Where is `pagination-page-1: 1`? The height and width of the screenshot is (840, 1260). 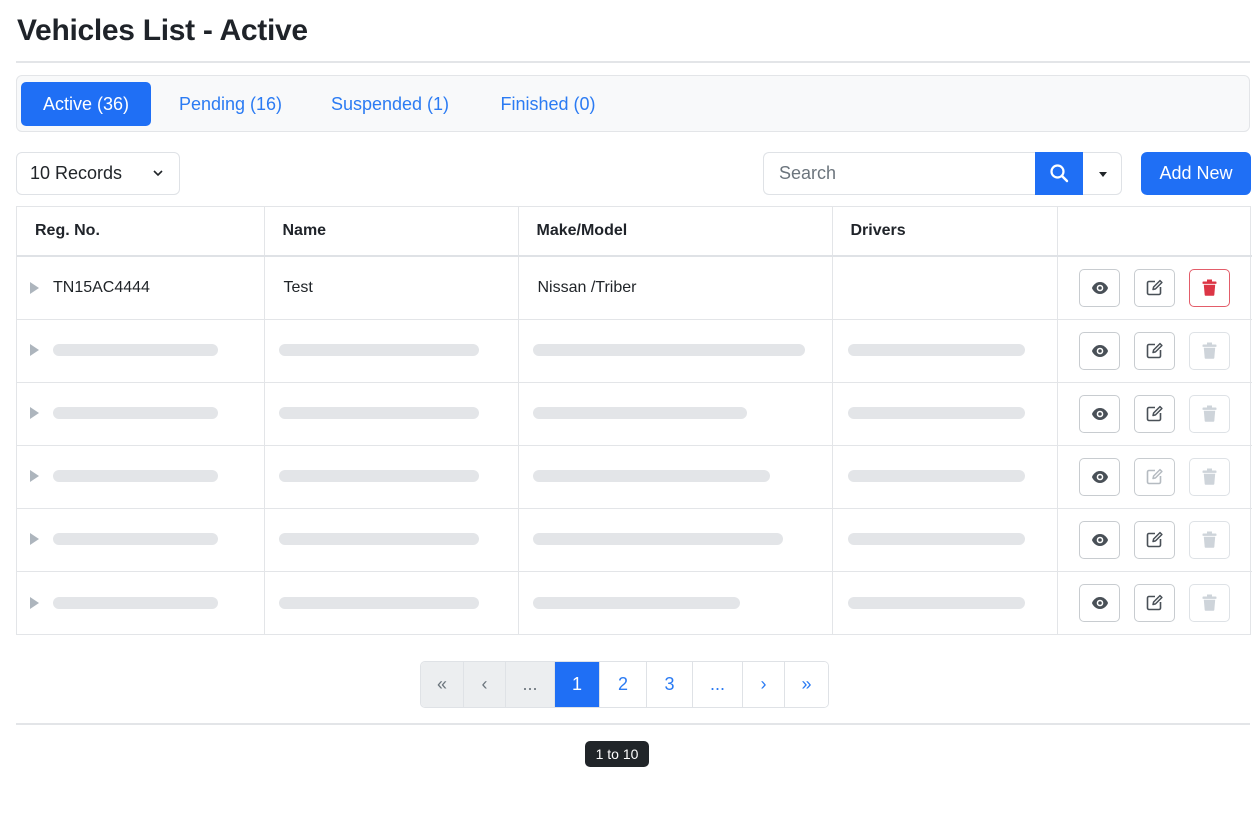 pagination-page-1: 1 is located at coordinates (577, 684).